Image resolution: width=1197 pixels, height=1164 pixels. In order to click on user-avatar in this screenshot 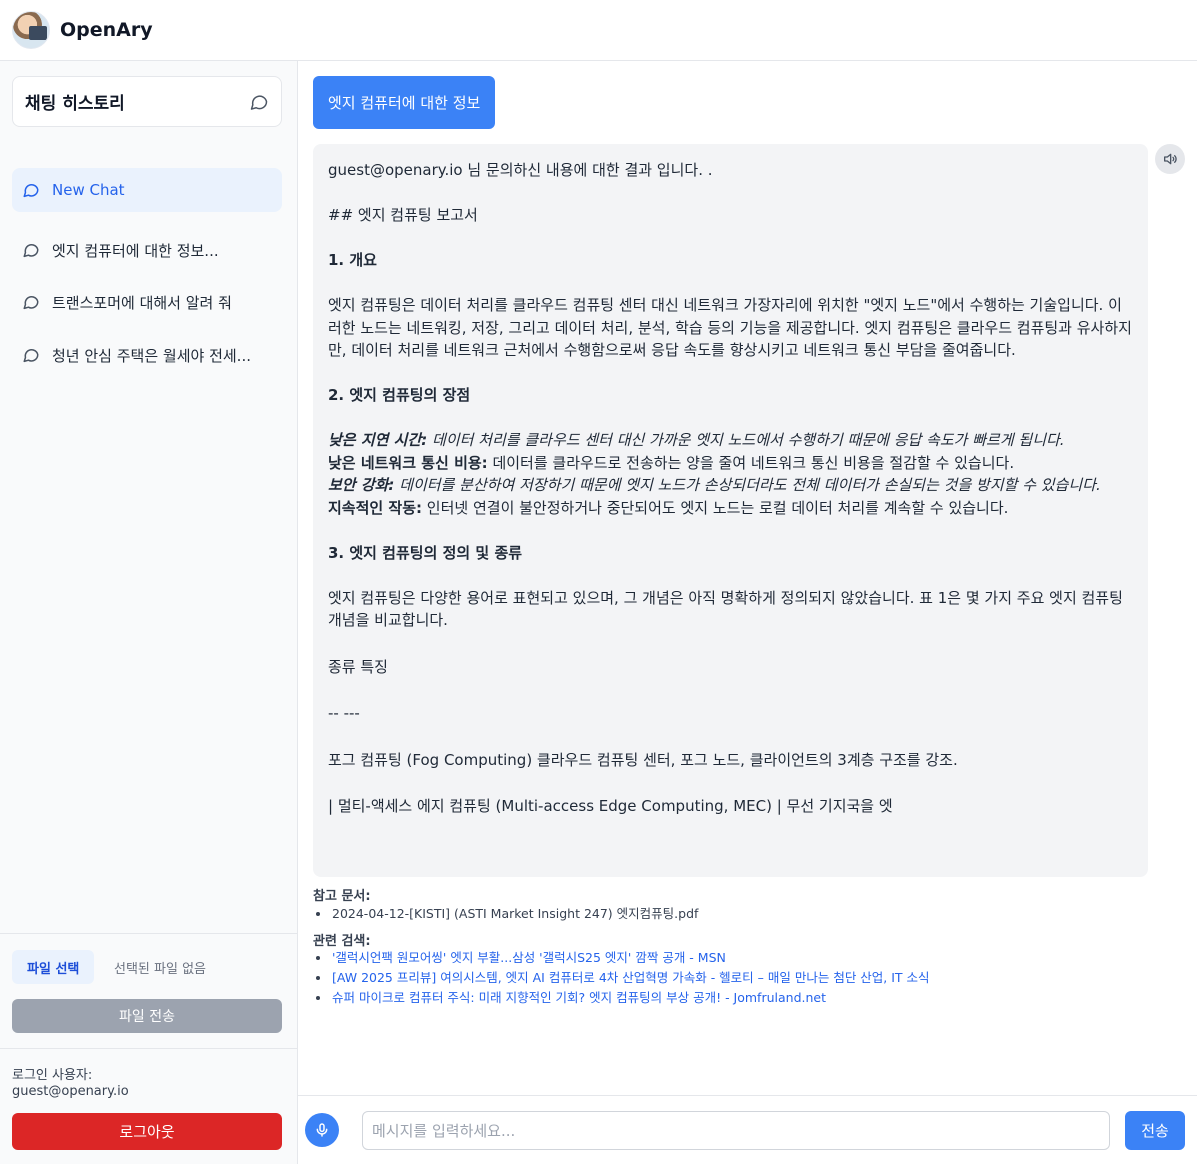, I will do `click(31, 30)`.